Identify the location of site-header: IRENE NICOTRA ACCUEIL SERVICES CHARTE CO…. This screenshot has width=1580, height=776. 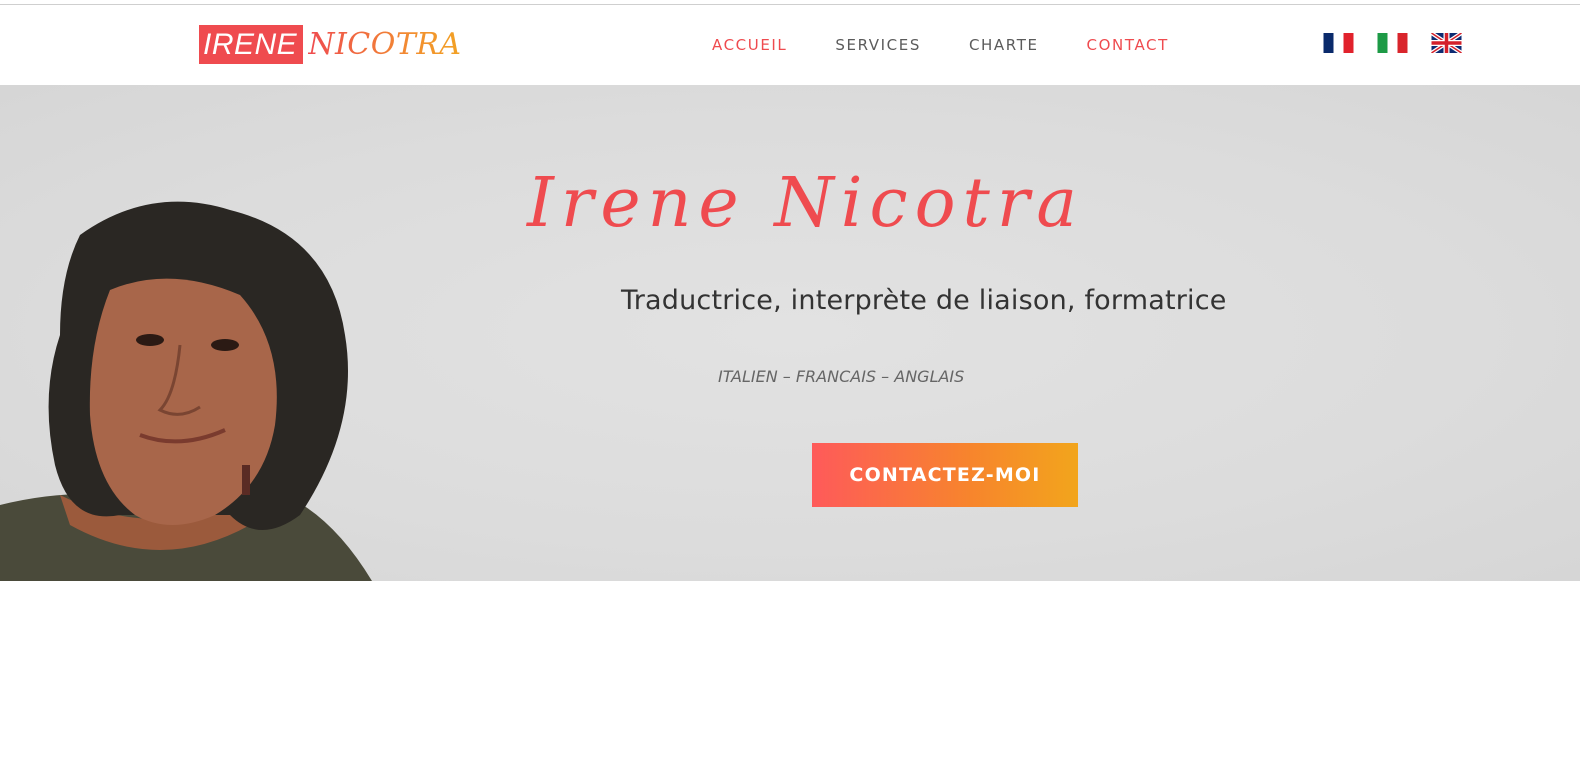
(790, 45).